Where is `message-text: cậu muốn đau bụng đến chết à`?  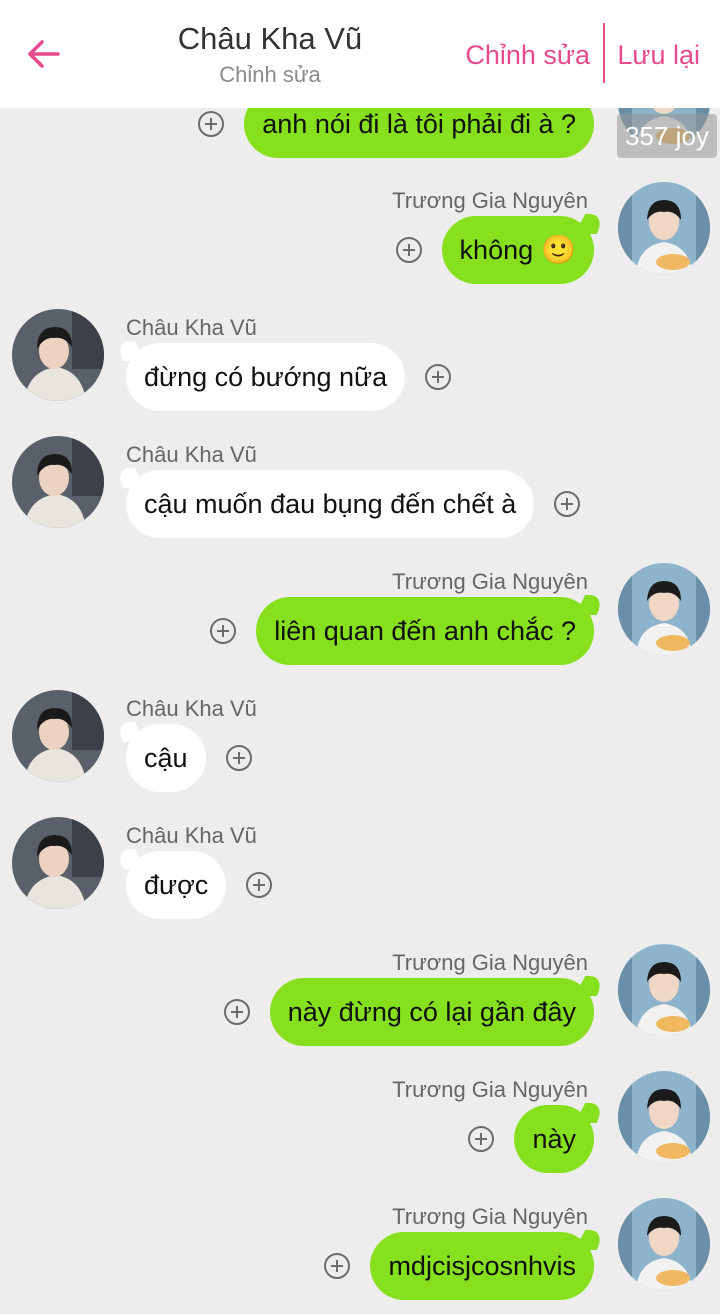 message-text: cậu muốn đau bụng đến chết à is located at coordinates (330, 504).